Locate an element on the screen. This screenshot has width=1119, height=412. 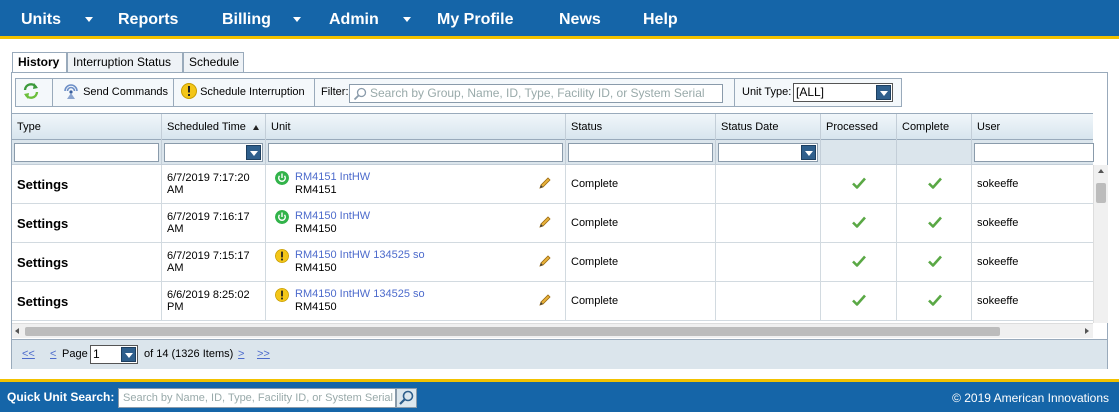
nav-units-chevron-down-icon is located at coordinates (89, 19).